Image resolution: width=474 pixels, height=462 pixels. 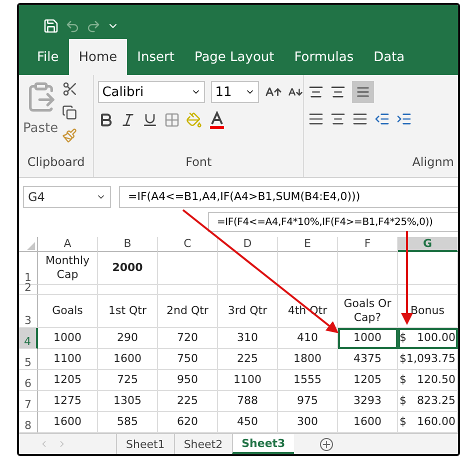 What do you see at coordinates (368, 401) in the screenshot?
I see `table-cell: 3293` at bounding box center [368, 401].